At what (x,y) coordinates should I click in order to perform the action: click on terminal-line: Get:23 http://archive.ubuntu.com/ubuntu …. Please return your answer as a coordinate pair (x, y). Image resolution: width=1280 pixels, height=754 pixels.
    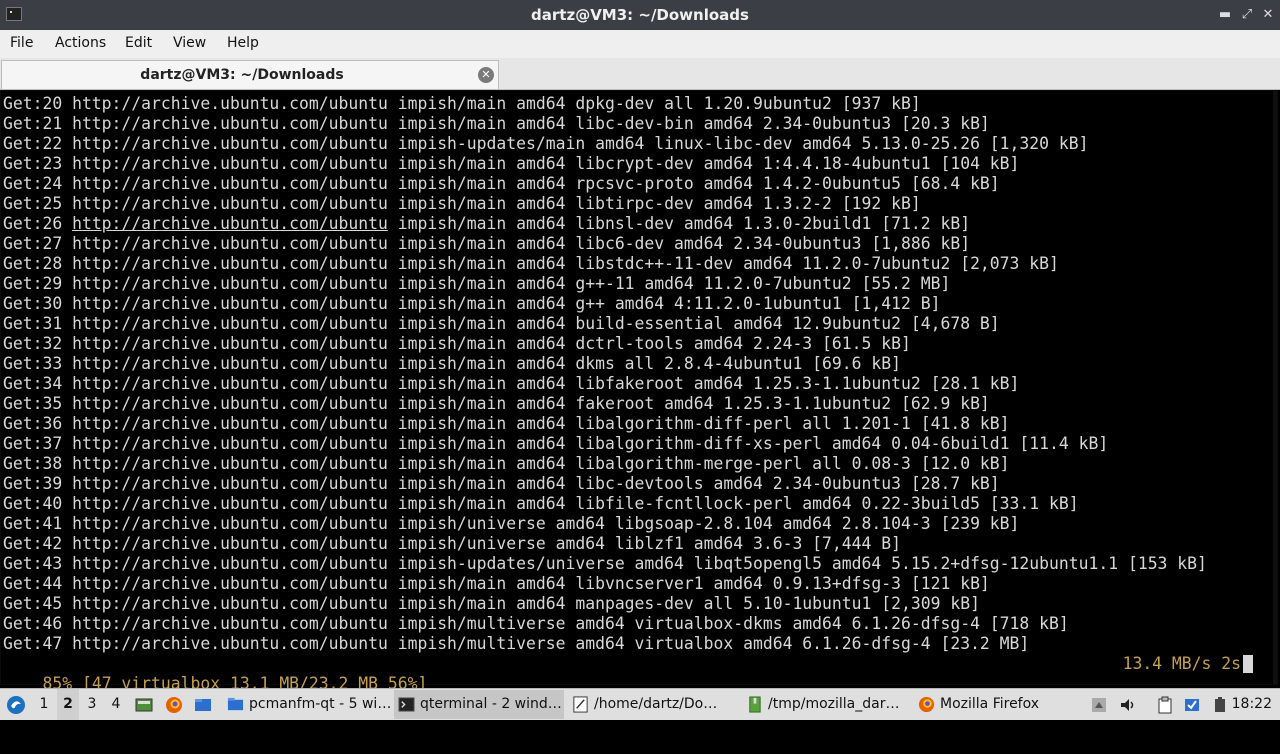
    Looking at the image, I should click on (511, 163).